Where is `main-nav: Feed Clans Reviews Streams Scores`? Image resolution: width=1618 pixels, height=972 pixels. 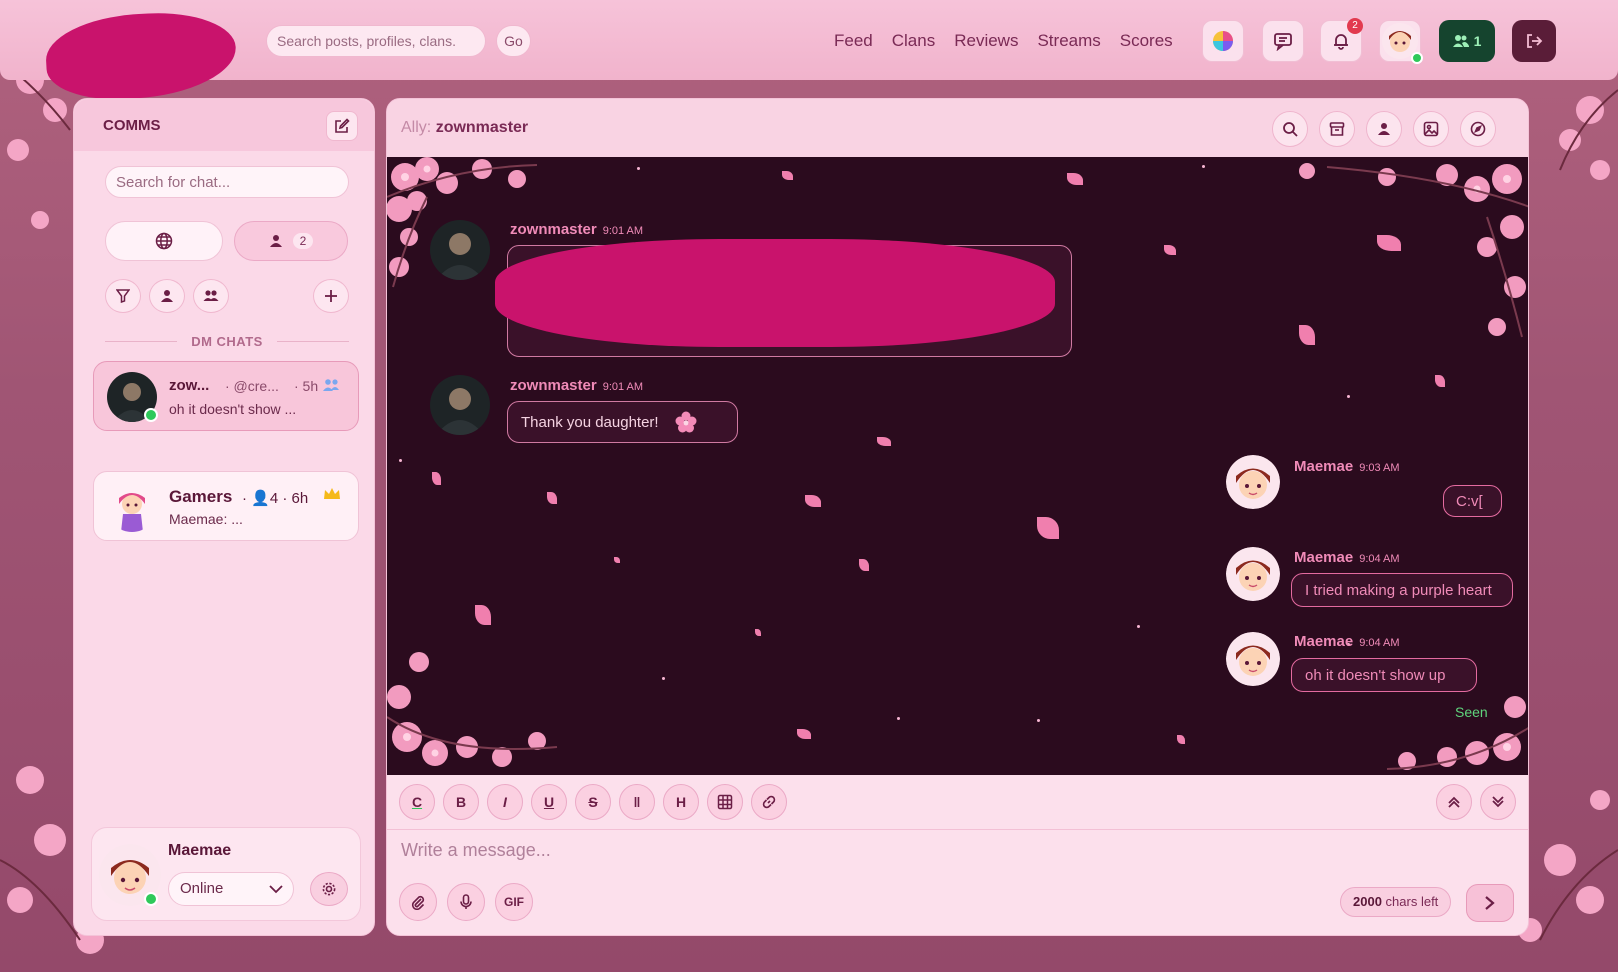
main-nav: Feed Clans Reviews Streams Scores is located at coordinates (1003, 41).